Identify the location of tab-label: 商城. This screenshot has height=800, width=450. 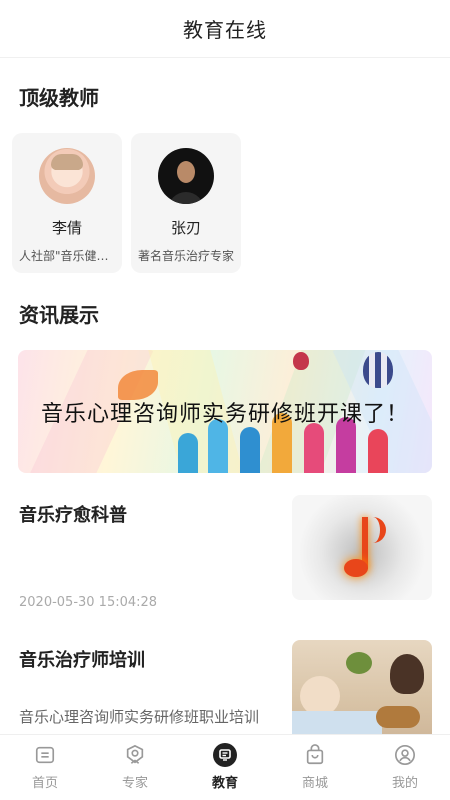
(314, 783).